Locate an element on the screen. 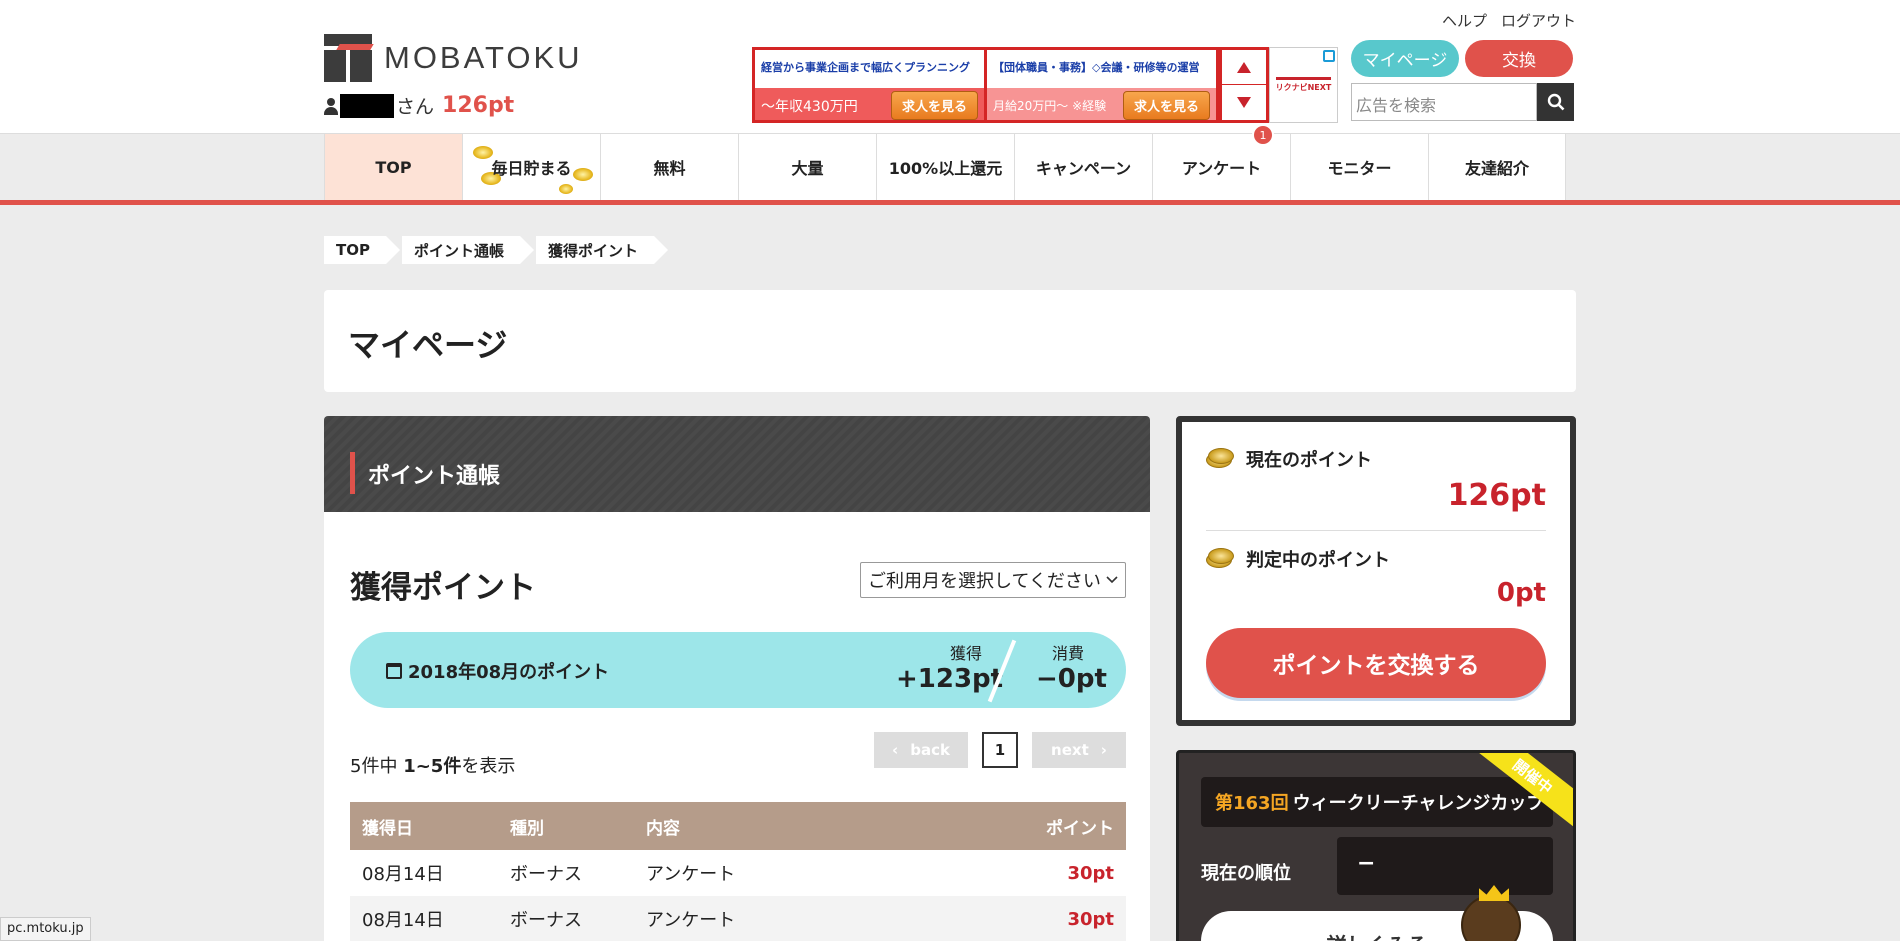  earned-value: +123pt is located at coordinates (950, 679).